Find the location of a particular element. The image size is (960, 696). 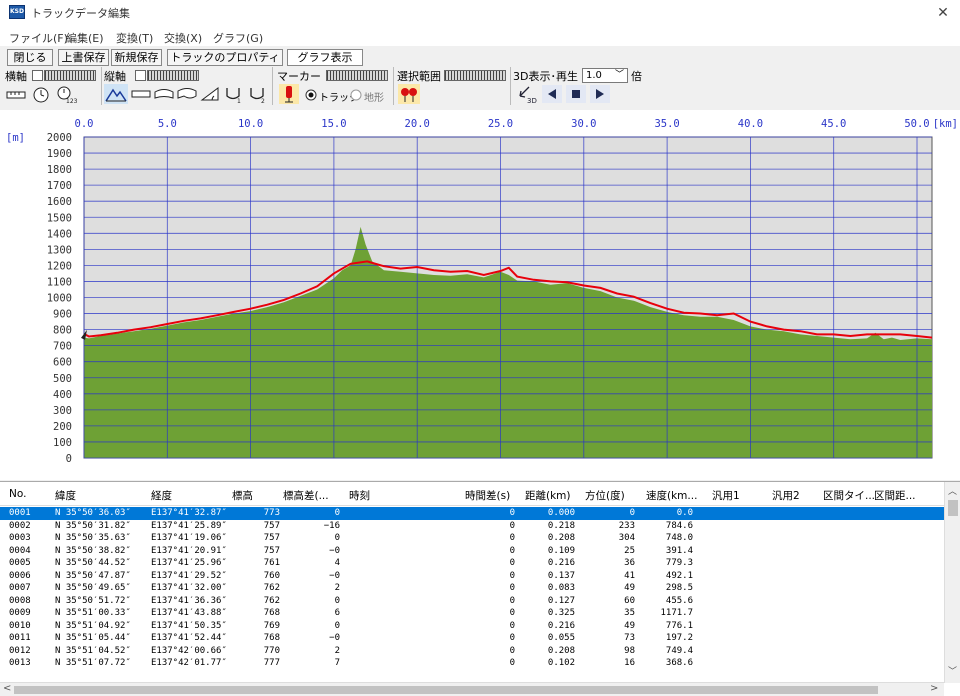

col-speed-cell: 779.3 is located at coordinates (679, 563).